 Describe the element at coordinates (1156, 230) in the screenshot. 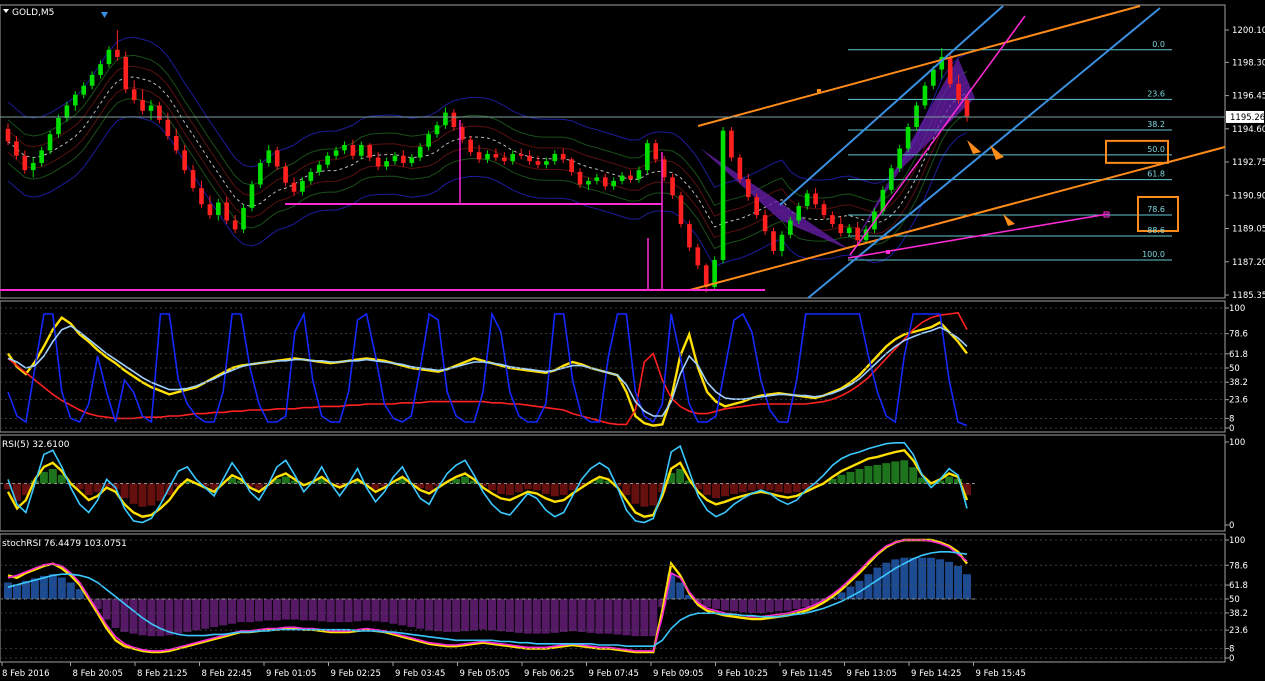

I see `fib-level-label: 88.6` at that location.